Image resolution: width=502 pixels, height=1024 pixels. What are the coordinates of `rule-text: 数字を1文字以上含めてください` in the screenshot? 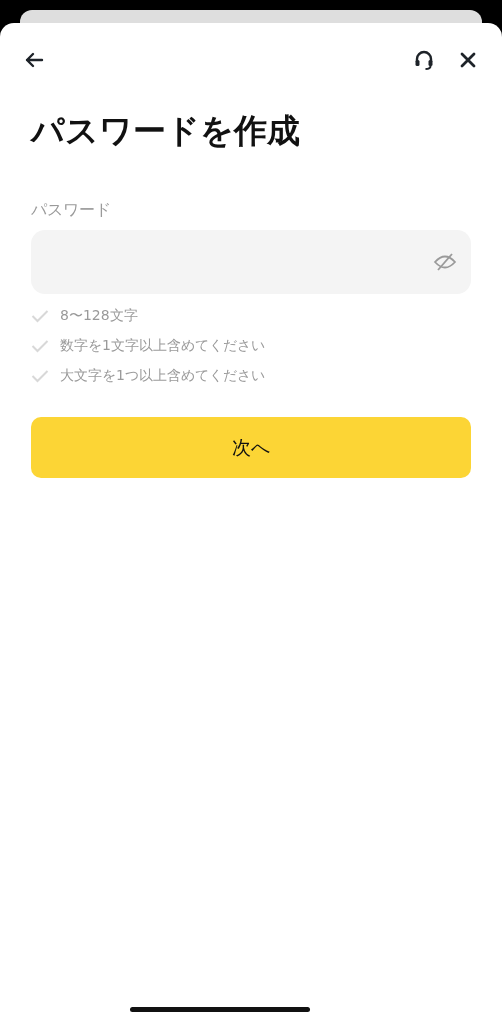 It's located at (162, 346).